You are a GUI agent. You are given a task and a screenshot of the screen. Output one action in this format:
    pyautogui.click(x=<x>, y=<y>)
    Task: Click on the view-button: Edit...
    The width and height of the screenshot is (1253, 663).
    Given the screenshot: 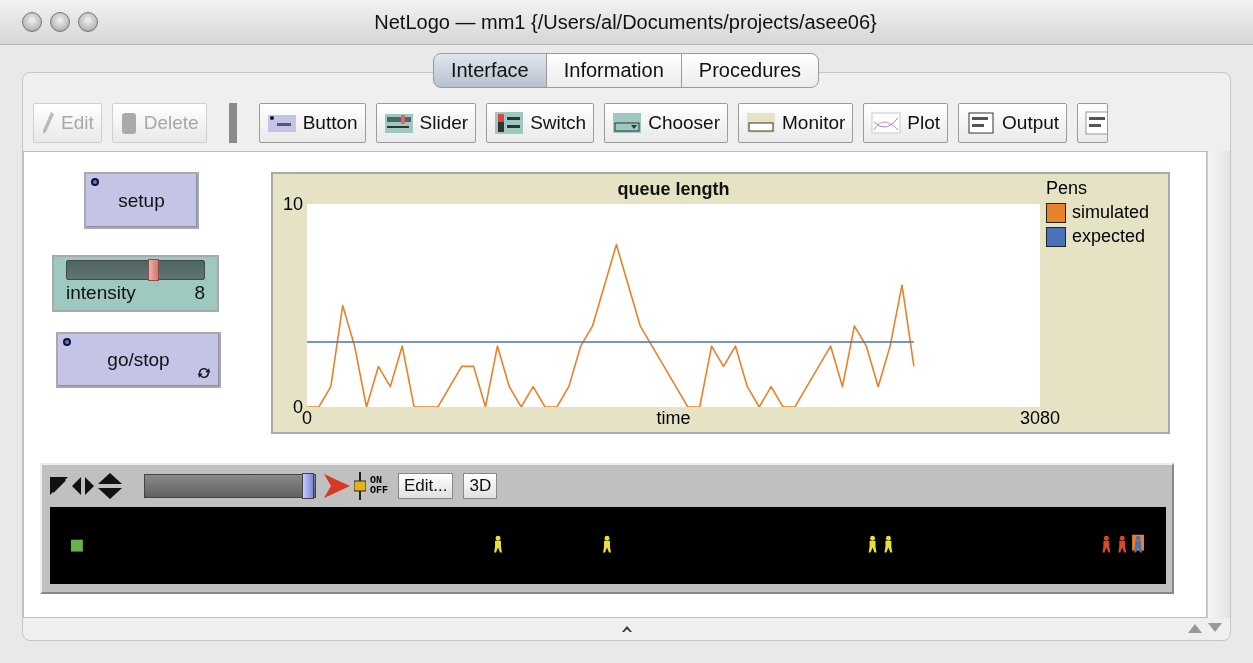 What is the action you would take?
    pyautogui.click(x=426, y=485)
    